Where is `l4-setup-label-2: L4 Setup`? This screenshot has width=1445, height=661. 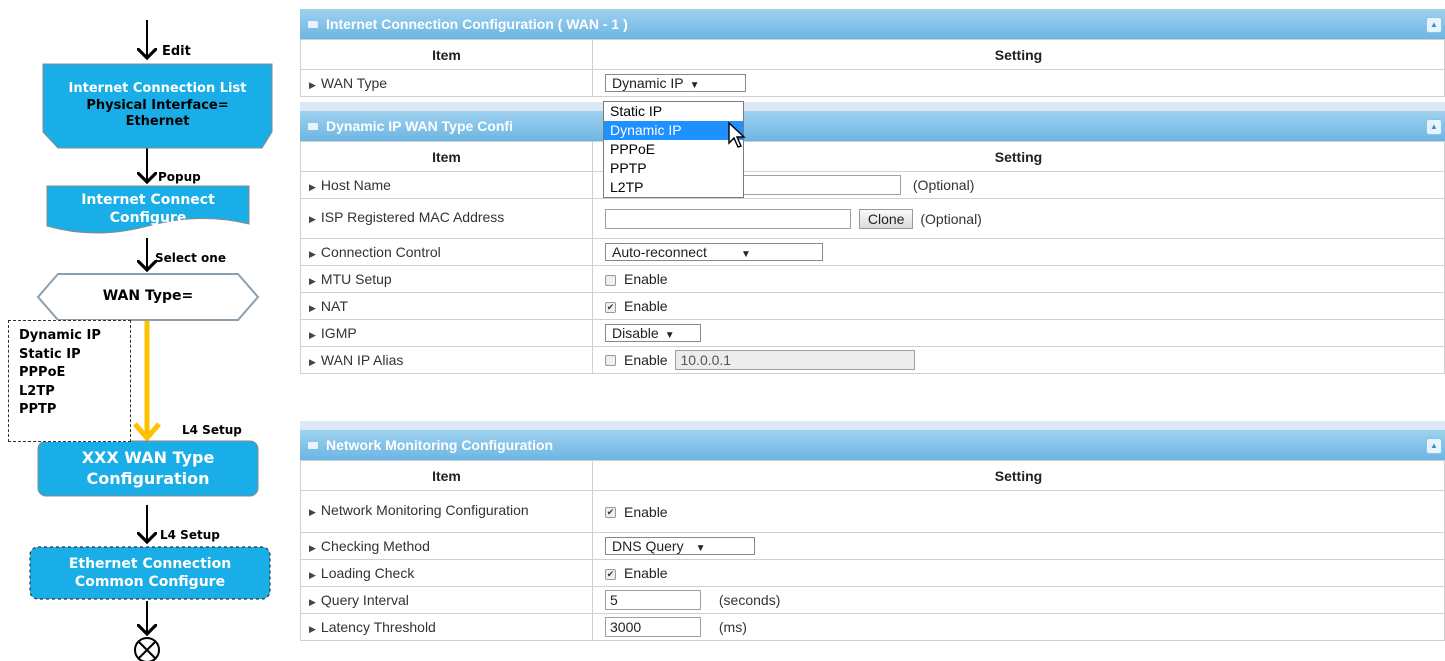
l4-setup-label-2: L4 Setup is located at coordinates (190, 535).